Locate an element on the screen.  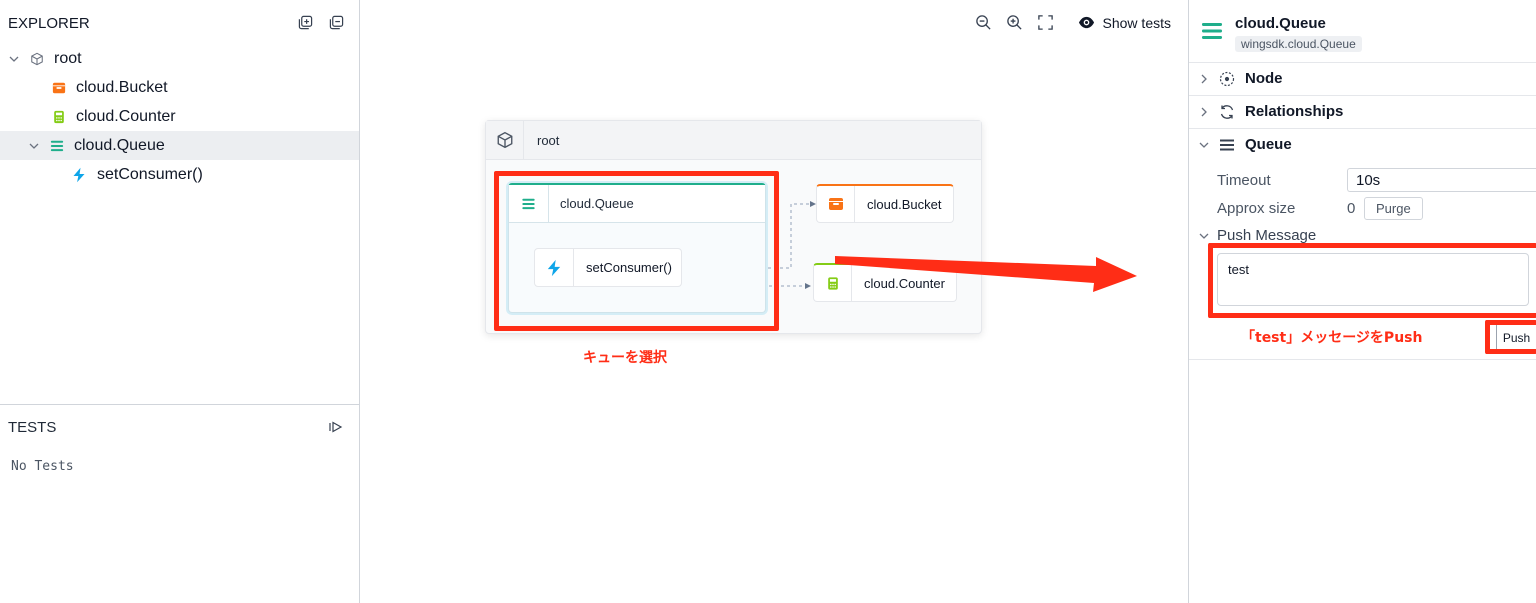
counter-node-label: cloud.Counter is located at coordinates (904, 283).